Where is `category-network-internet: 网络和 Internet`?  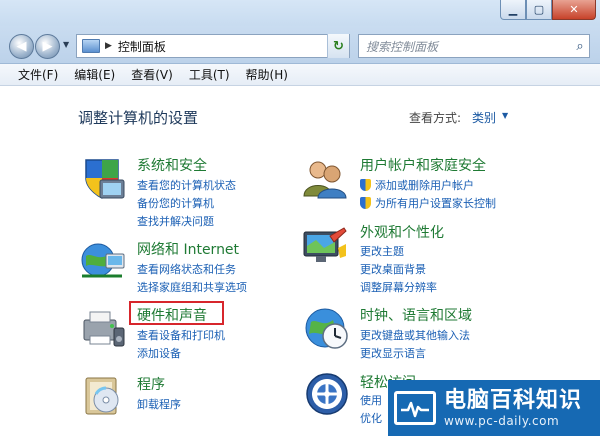
category-network-internet: 网络和 Internet is located at coordinates (188, 249).